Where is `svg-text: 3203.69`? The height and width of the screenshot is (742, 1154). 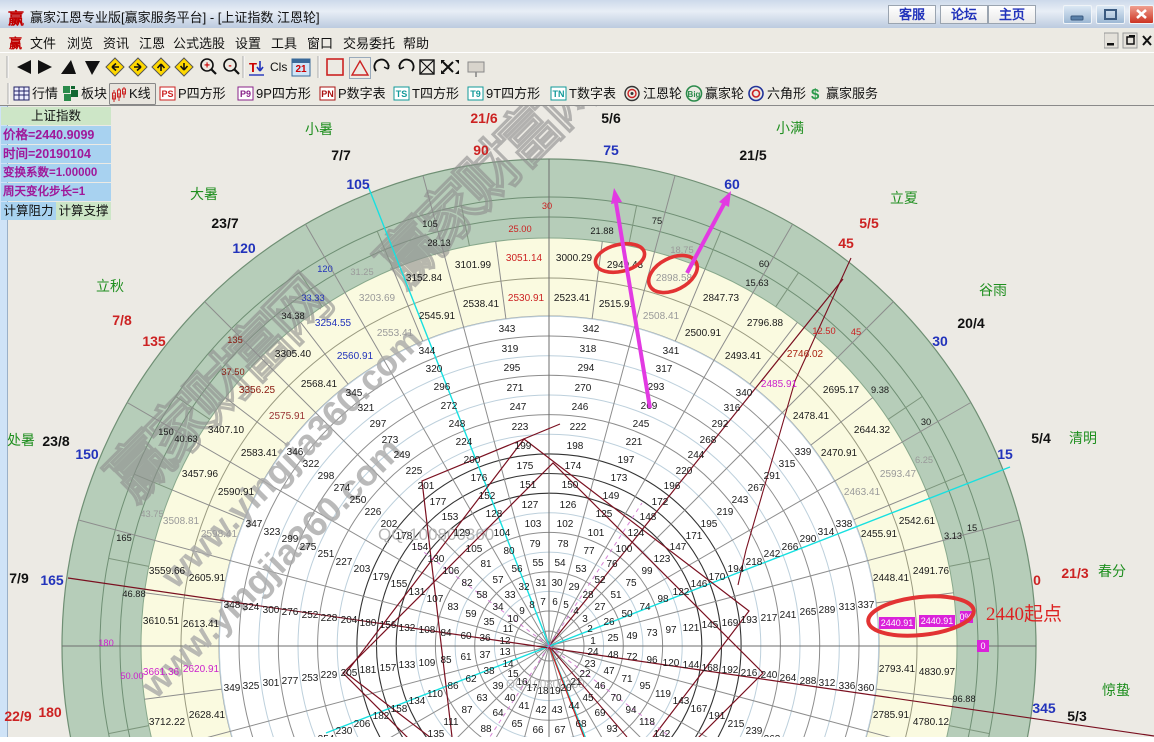
svg-text: 3203.69 is located at coordinates (377, 298).